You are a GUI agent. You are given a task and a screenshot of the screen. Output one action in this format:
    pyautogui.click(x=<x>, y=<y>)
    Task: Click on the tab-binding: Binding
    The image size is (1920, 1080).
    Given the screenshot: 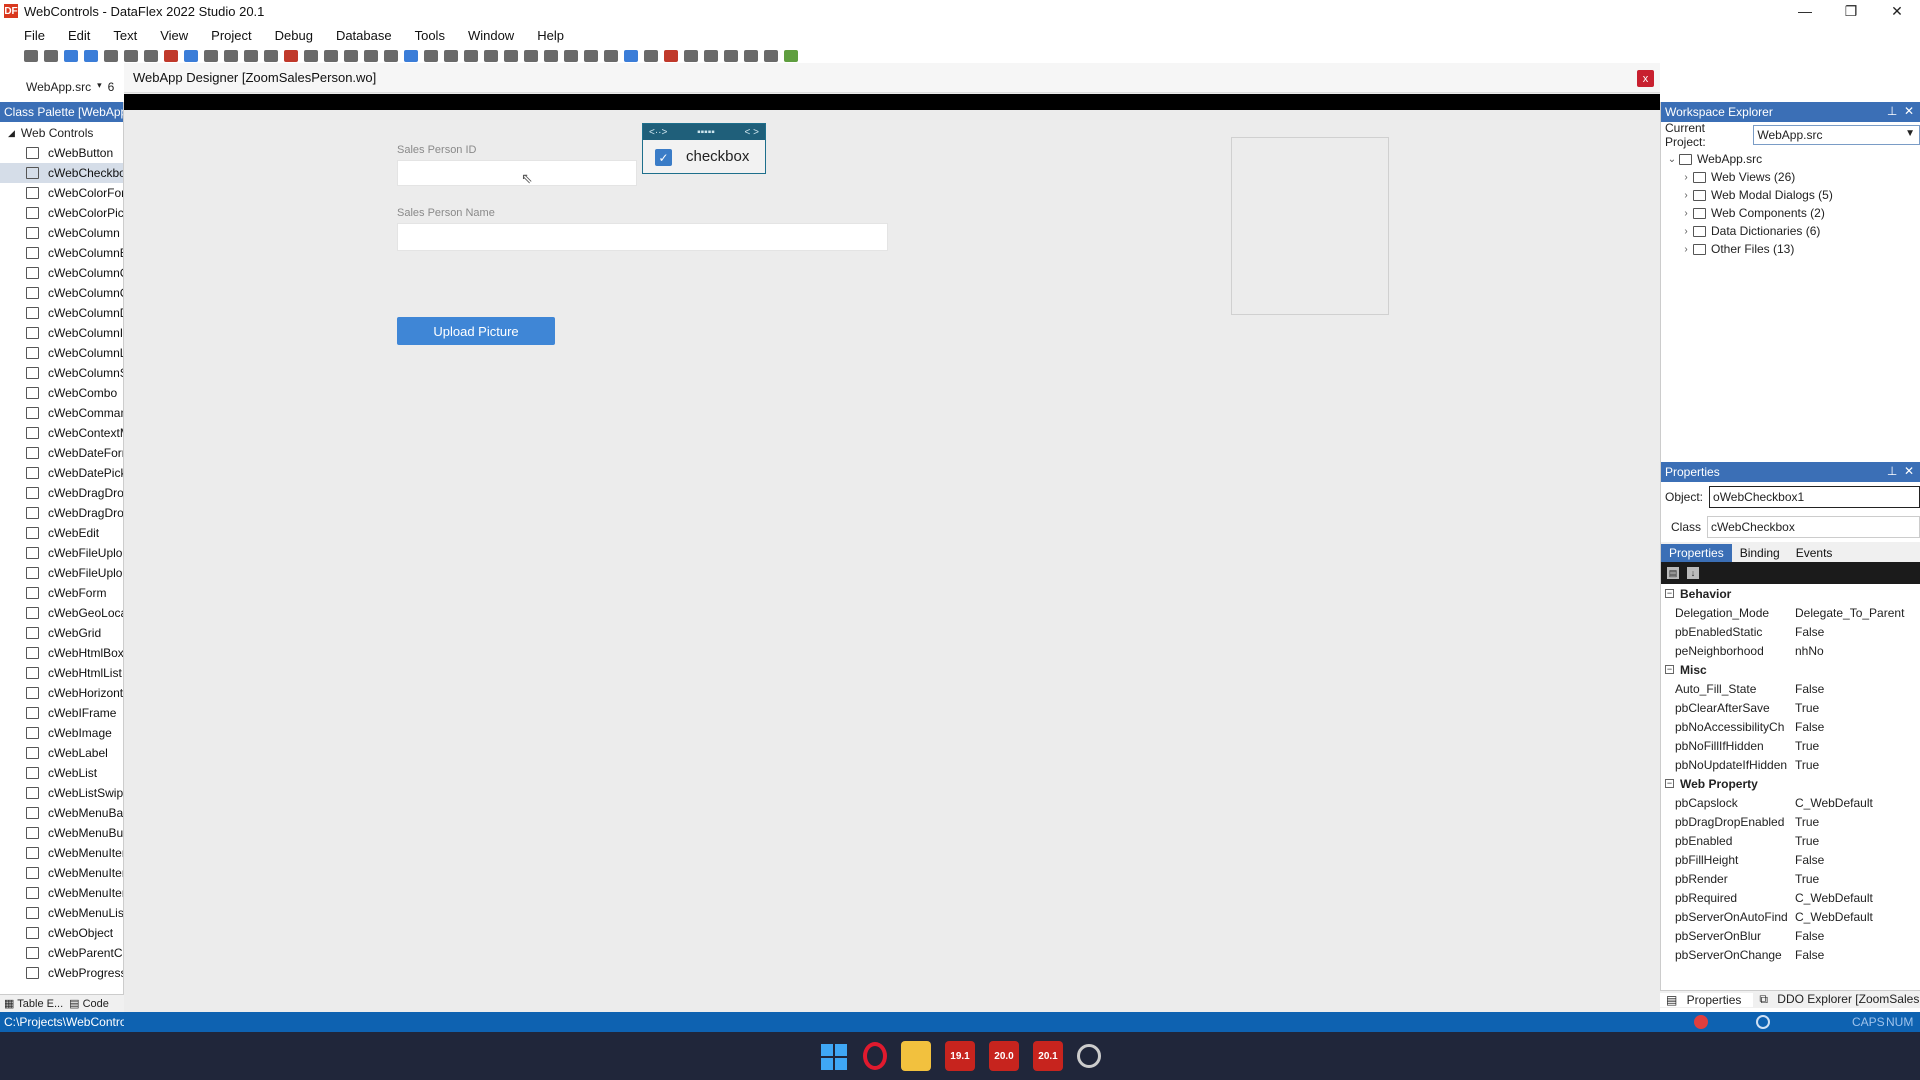 What is the action you would take?
    pyautogui.click(x=1760, y=553)
    